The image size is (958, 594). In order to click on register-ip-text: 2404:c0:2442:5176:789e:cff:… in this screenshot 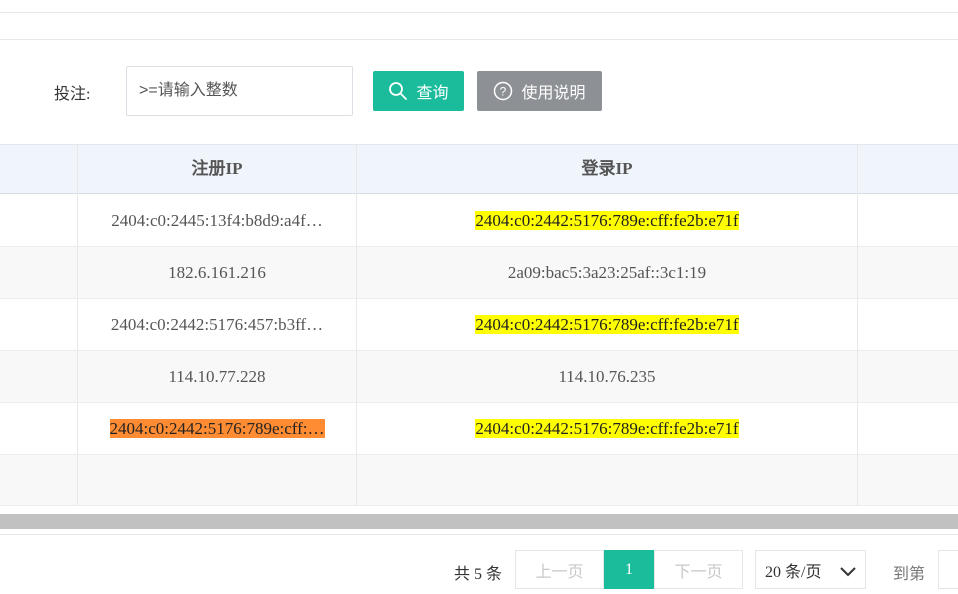, I will do `click(217, 428)`.